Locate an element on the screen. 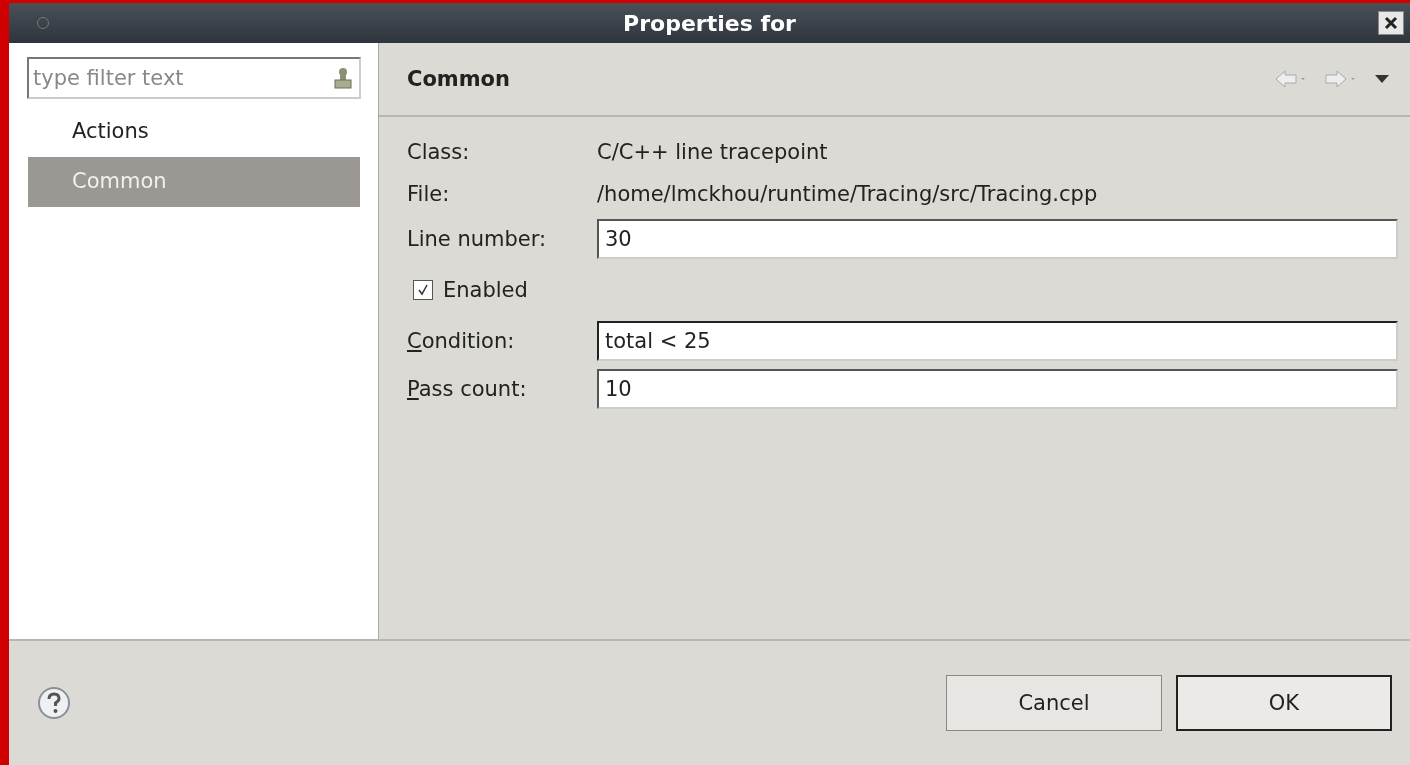  dialog-button: Cancel is located at coordinates (1054, 703).